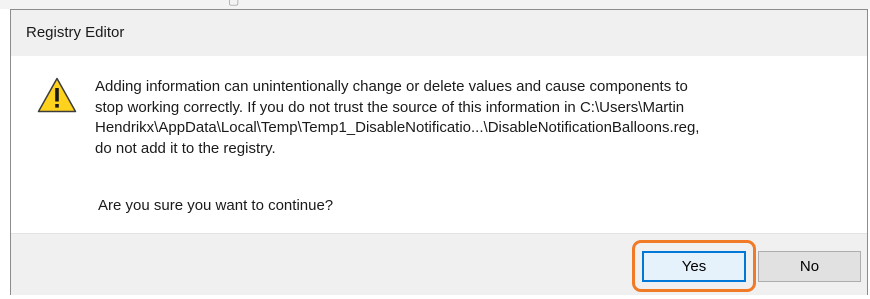 The height and width of the screenshot is (299, 870). Describe the element at coordinates (216, 205) in the screenshot. I see `confirmation-question: Are you sure you want to continue?` at that location.